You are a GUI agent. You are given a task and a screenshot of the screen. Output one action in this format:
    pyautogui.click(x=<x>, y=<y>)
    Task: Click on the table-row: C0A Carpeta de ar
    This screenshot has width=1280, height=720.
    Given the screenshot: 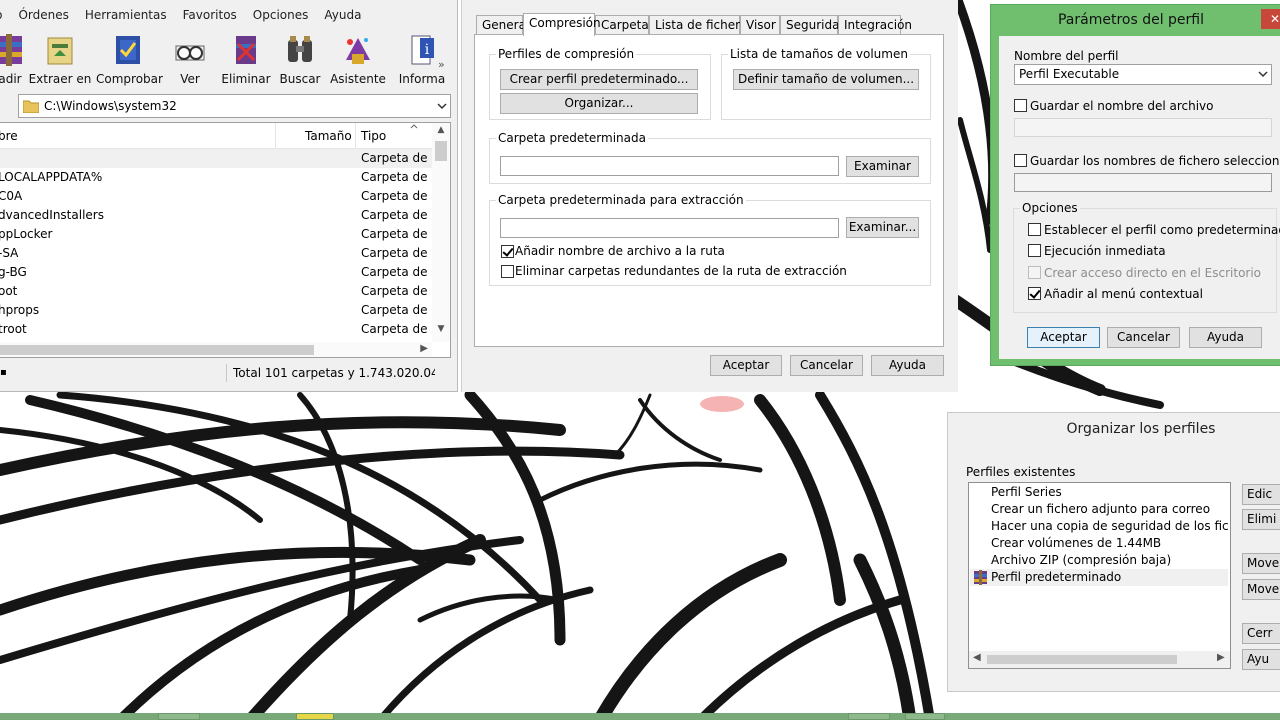 What is the action you would take?
    pyautogui.click(x=216, y=196)
    